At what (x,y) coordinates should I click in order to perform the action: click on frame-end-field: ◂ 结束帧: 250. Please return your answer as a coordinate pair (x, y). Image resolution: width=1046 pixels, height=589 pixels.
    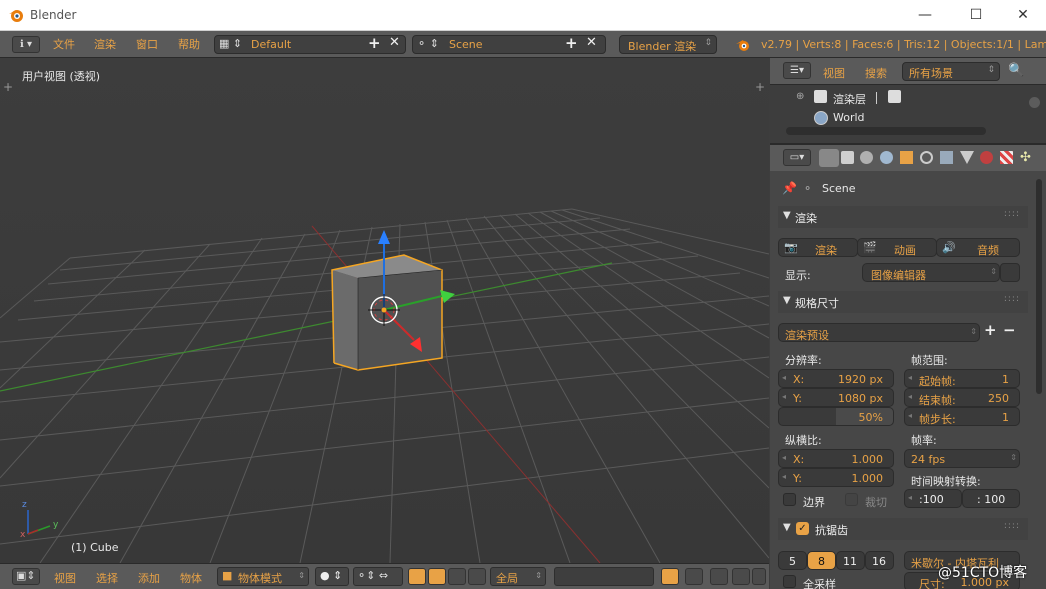
    Looking at the image, I should click on (962, 397).